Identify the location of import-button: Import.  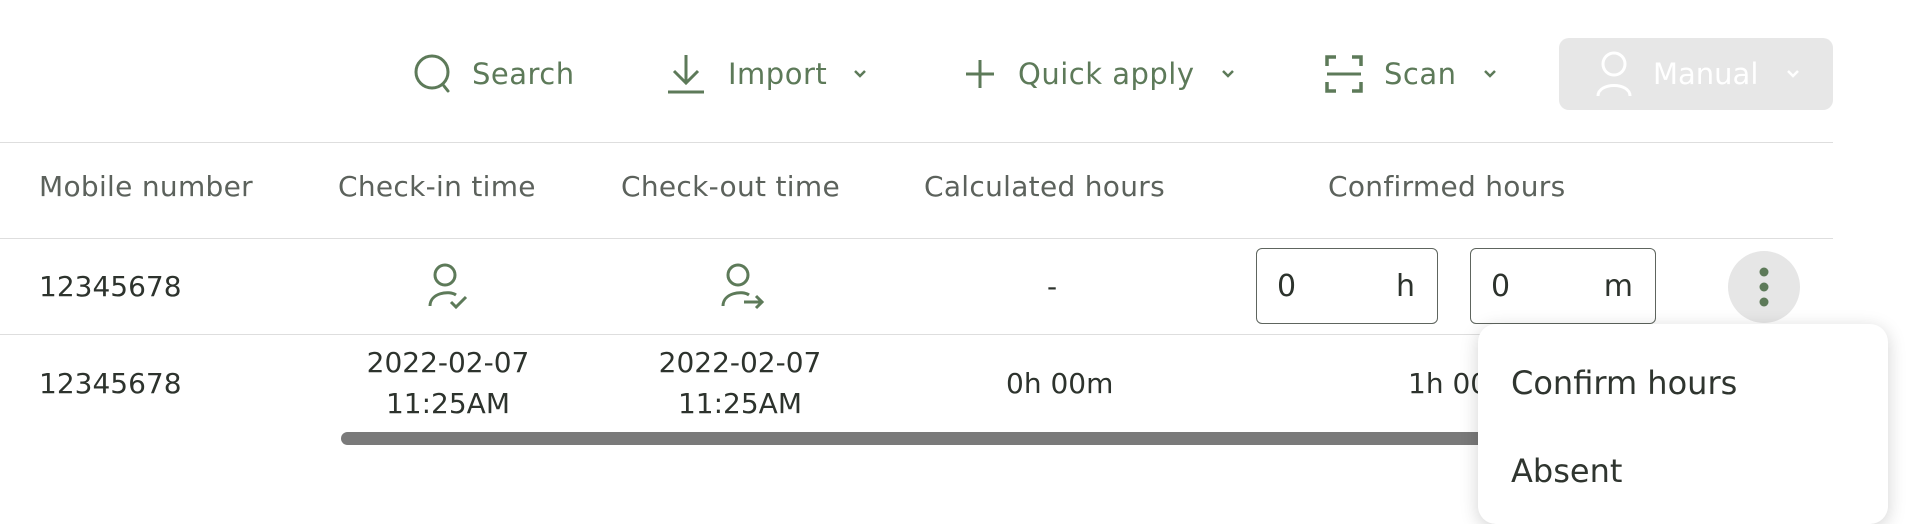
(765, 74).